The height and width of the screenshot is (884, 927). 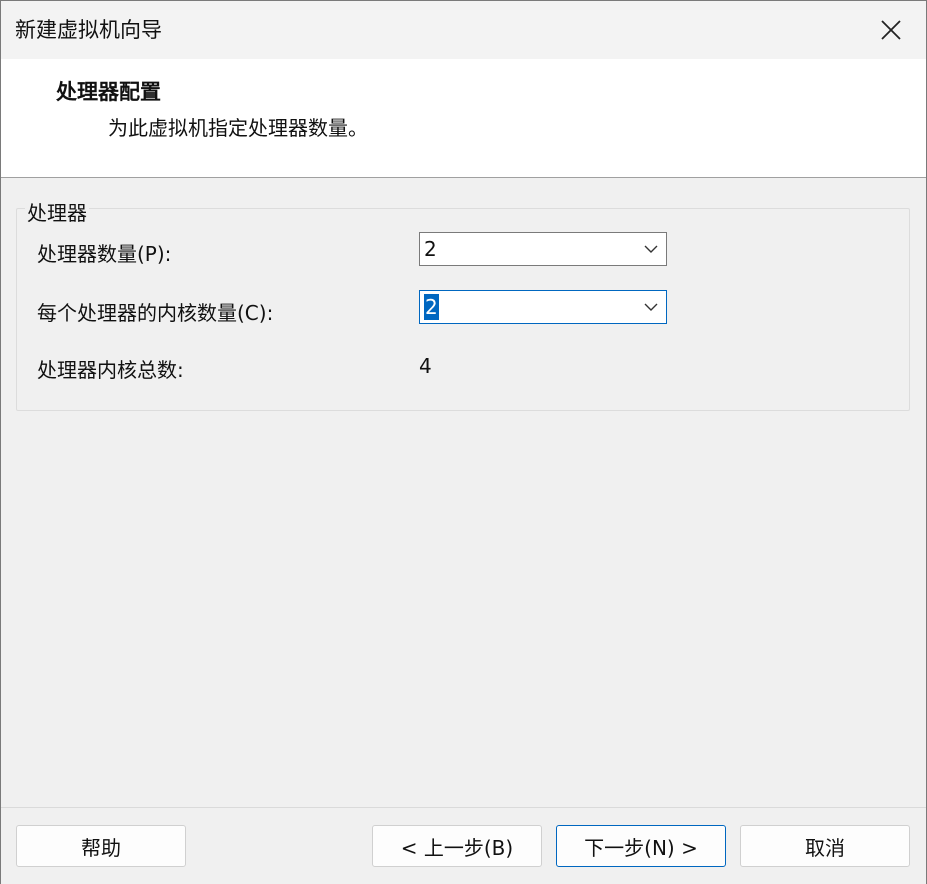 What do you see at coordinates (57, 211) in the screenshot?
I see `processor-group-legend: 处理器` at bounding box center [57, 211].